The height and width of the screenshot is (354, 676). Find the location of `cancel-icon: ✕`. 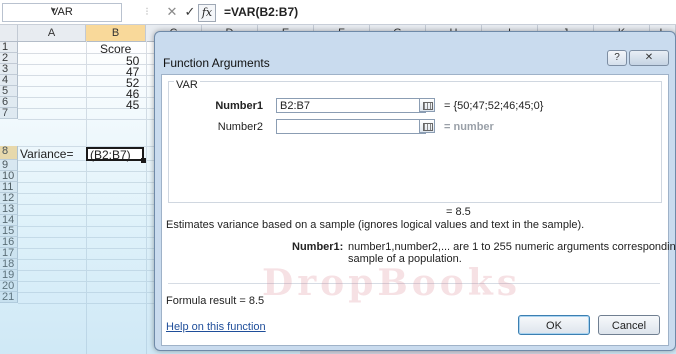

cancel-icon: ✕ is located at coordinates (172, 12).